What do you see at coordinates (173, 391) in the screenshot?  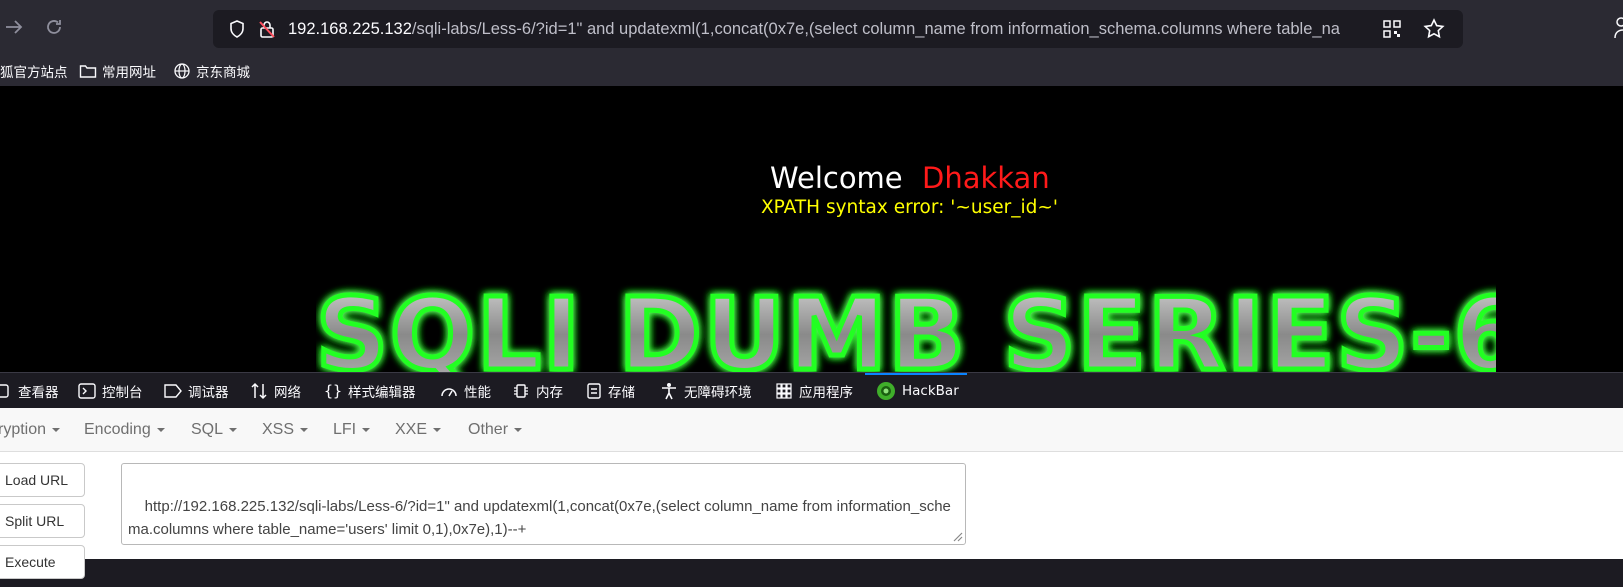 I see `debugger-icon` at bounding box center [173, 391].